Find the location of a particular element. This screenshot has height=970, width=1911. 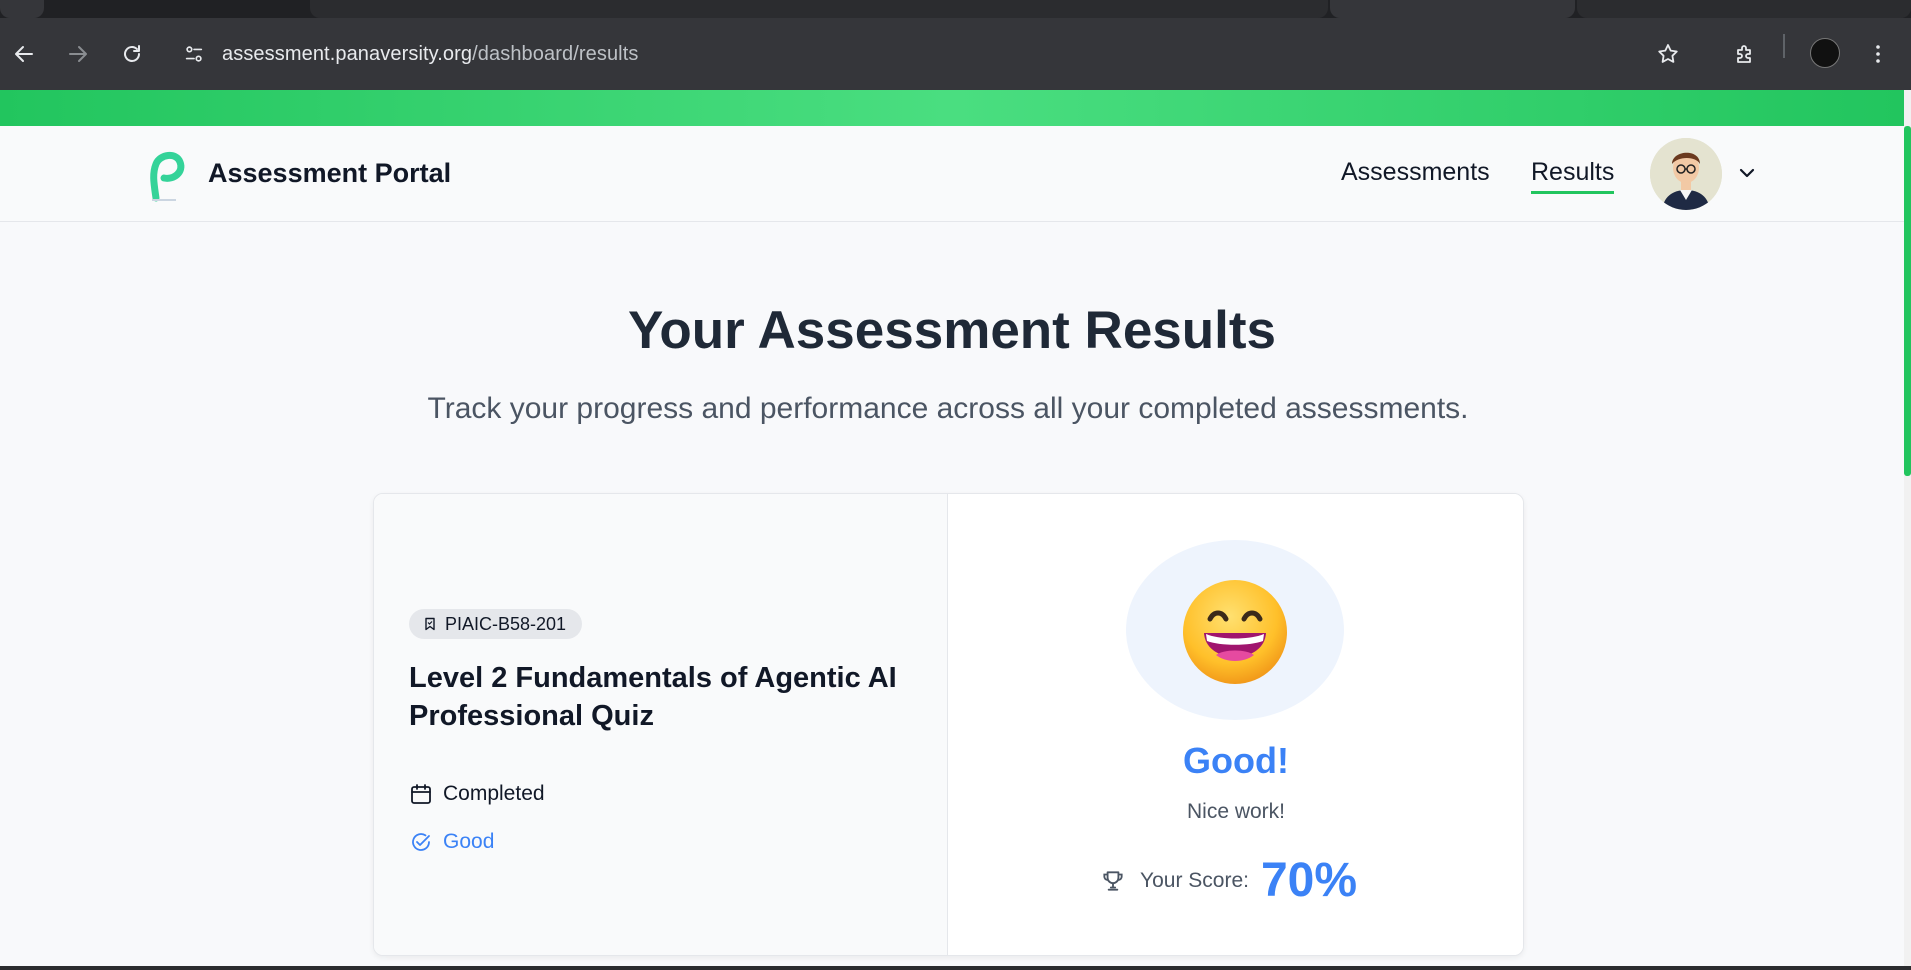

status-completed: Completed is located at coordinates (477, 794).